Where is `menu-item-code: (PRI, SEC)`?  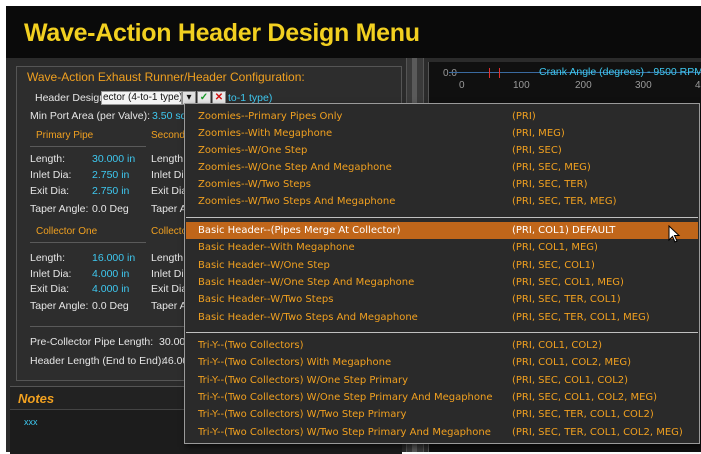 menu-item-code: (PRI, SEC) is located at coordinates (537, 150).